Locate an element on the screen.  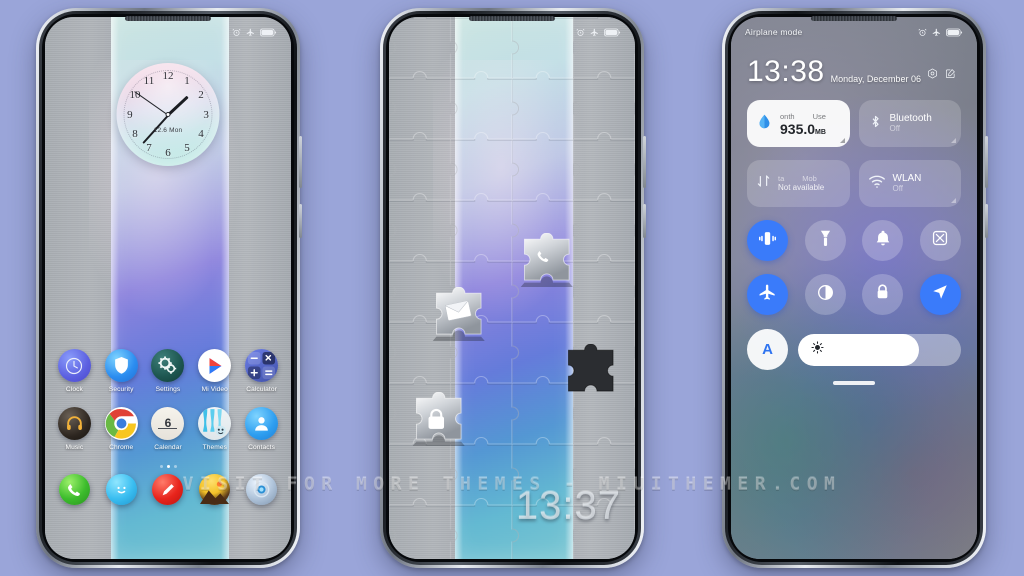
contrast-icon is located at coordinates (825, 295).